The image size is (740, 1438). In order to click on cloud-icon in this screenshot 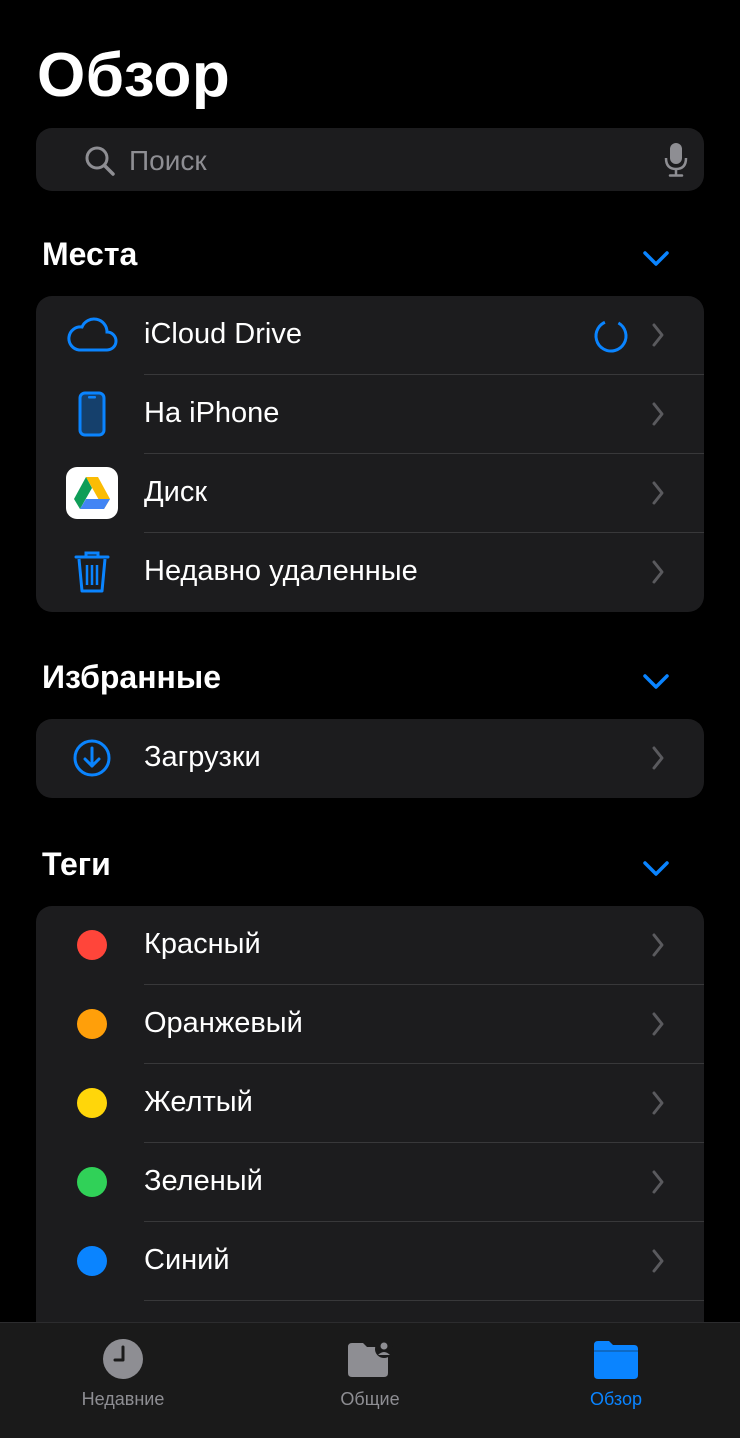, I will do `click(92, 334)`.